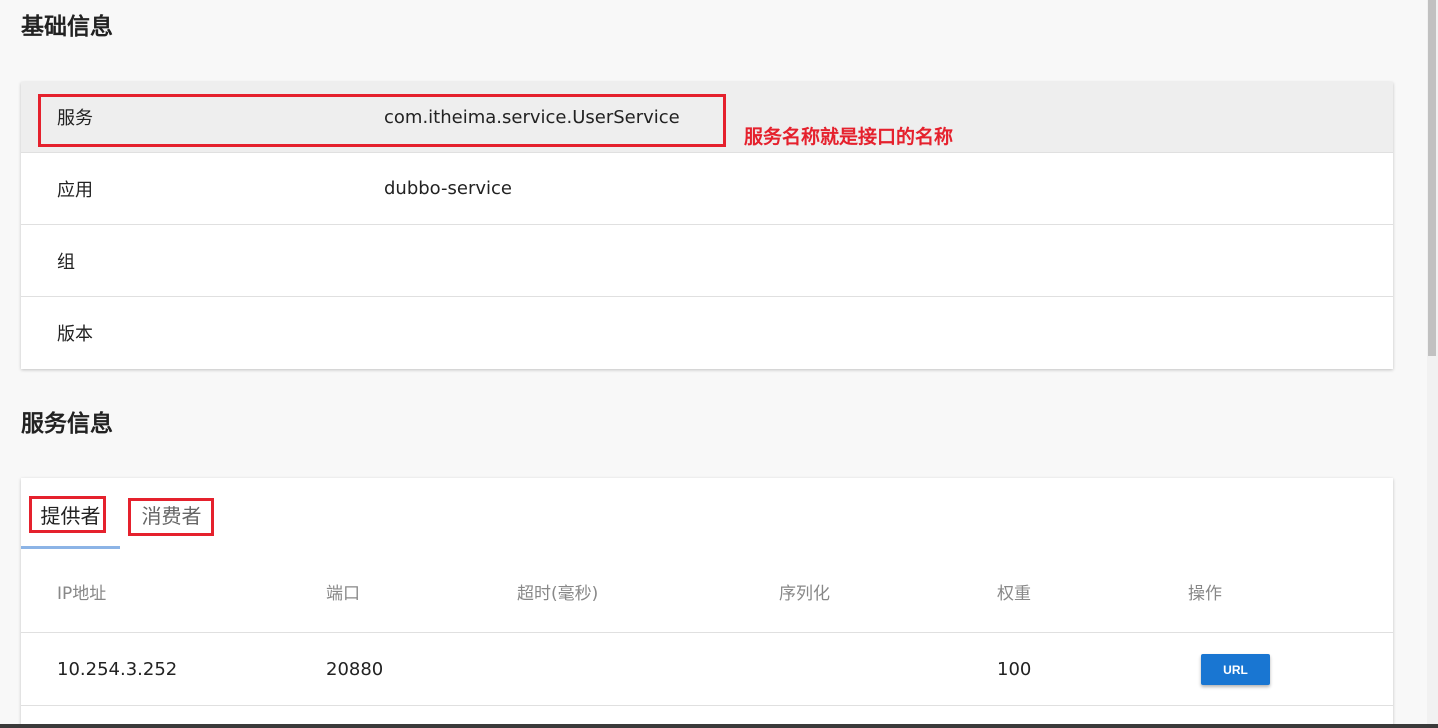 This screenshot has width=1438, height=728. I want to click on bottom-edge-bar, so click(719, 726).